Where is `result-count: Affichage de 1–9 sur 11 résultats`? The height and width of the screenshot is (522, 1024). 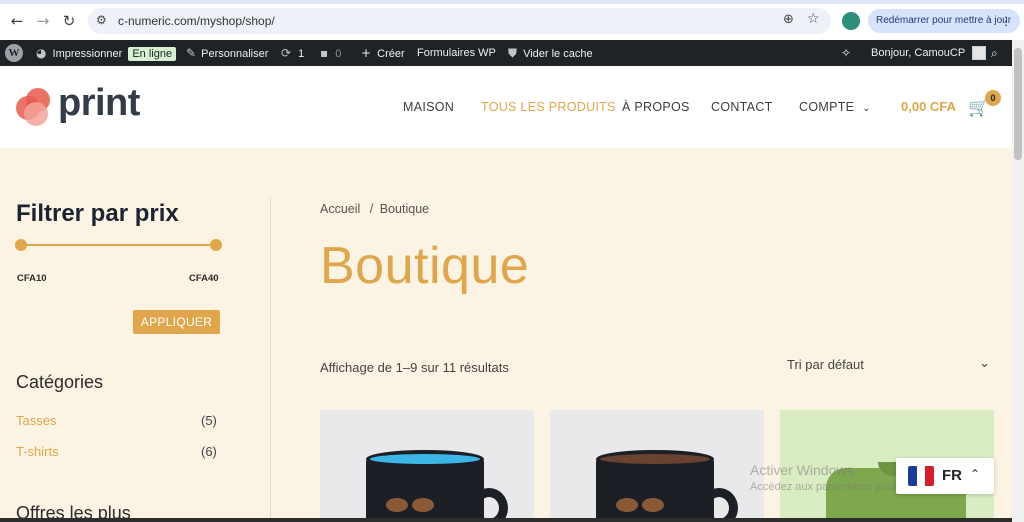
result-count: Affichage de 1–9 sur 11 résultats is located at coordinates (414, 367).